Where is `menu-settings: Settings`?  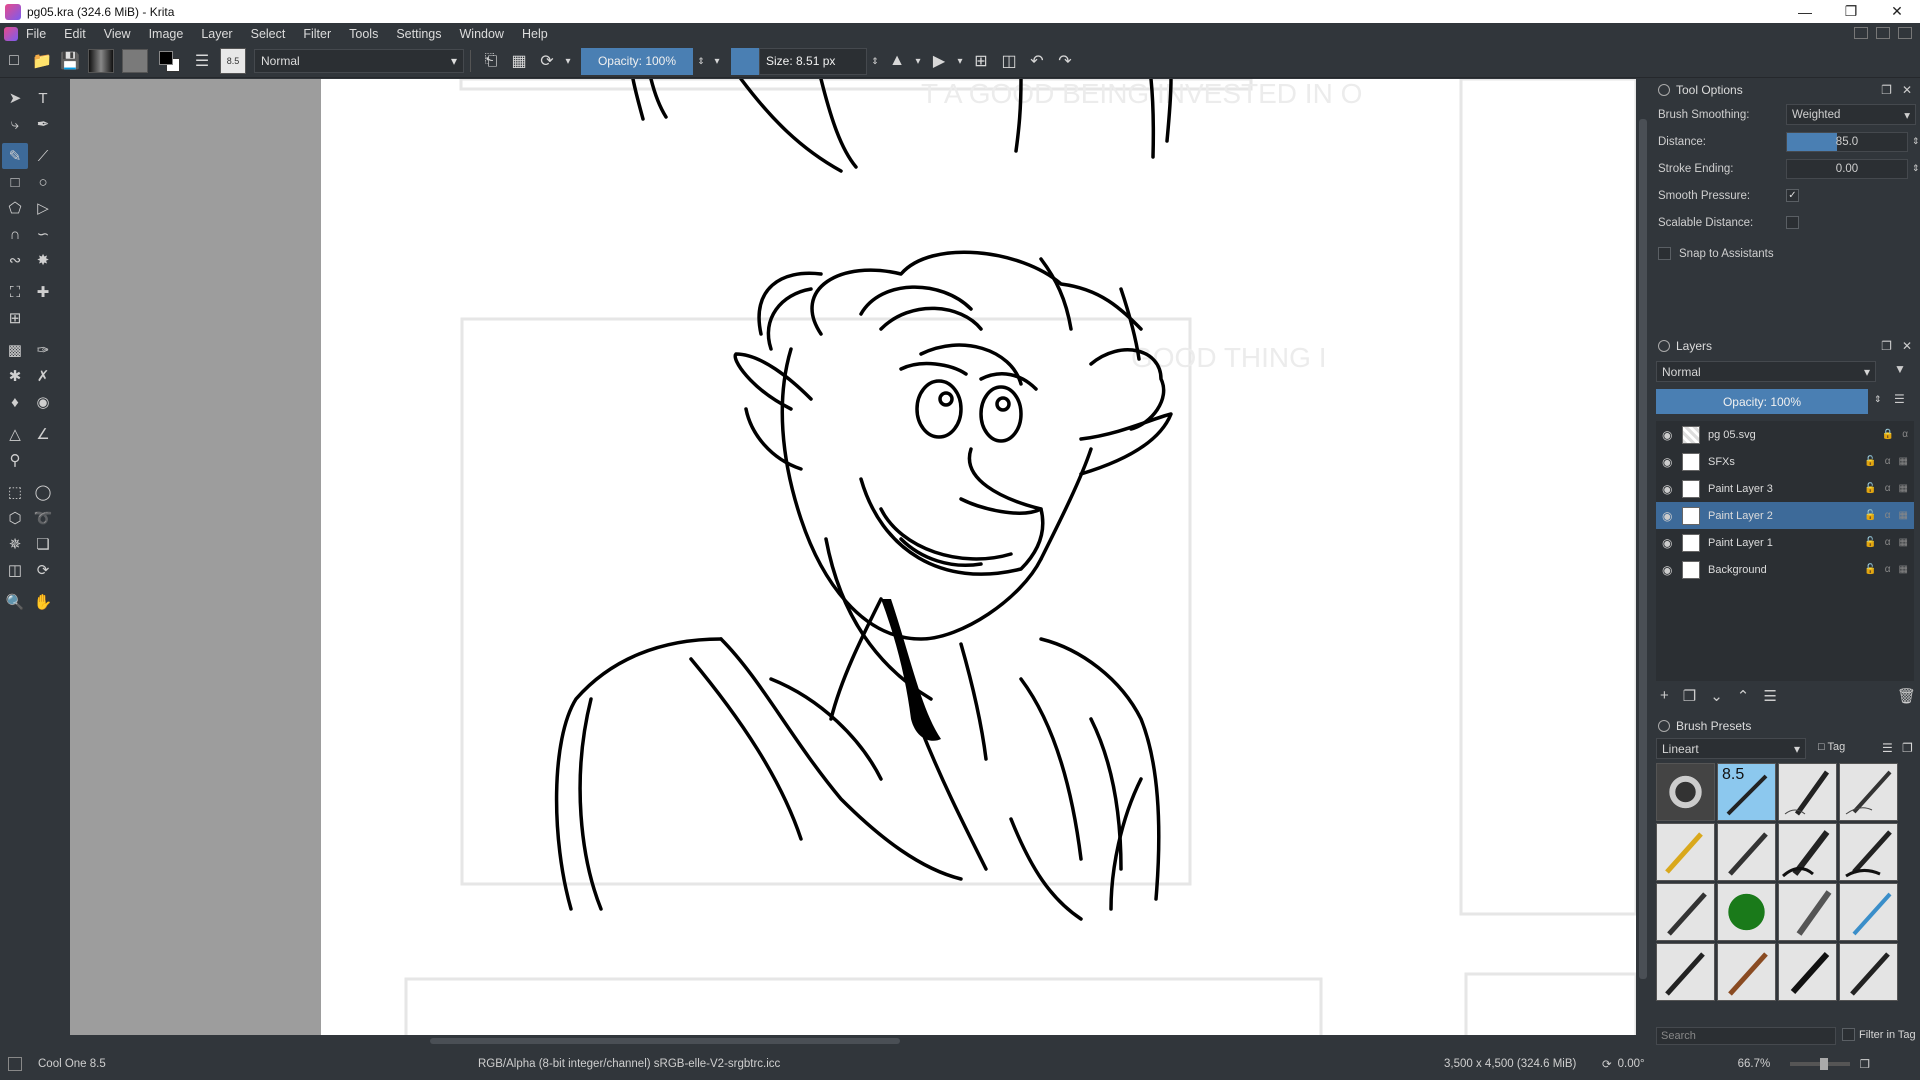 menu-settings: Settings is located at coordinates (418, 34).